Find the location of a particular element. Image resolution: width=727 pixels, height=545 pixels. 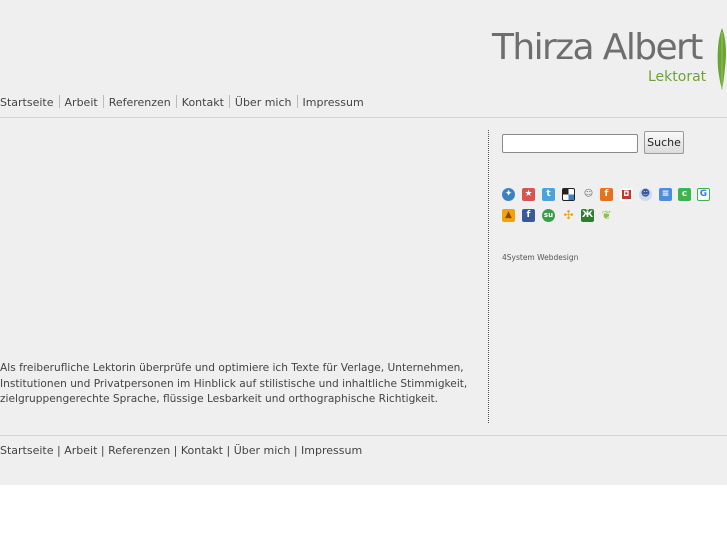

footer-divider is located at coordinates (363, 435).